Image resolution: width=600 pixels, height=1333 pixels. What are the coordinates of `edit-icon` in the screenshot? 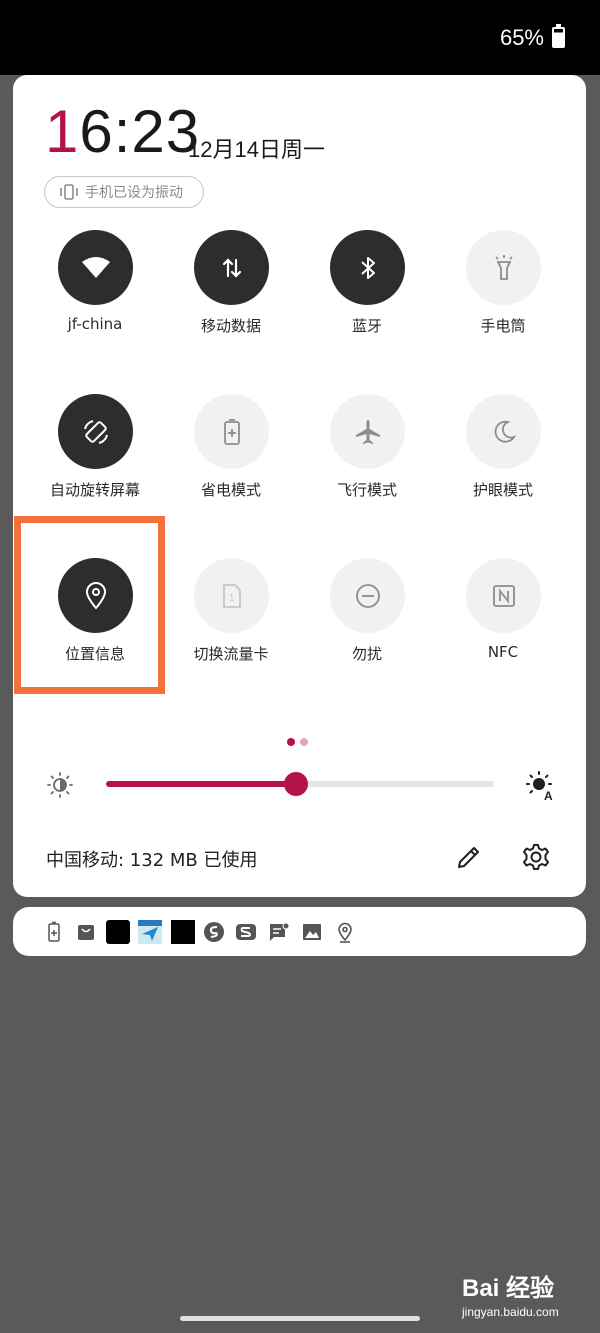 It's located at (469, 857).